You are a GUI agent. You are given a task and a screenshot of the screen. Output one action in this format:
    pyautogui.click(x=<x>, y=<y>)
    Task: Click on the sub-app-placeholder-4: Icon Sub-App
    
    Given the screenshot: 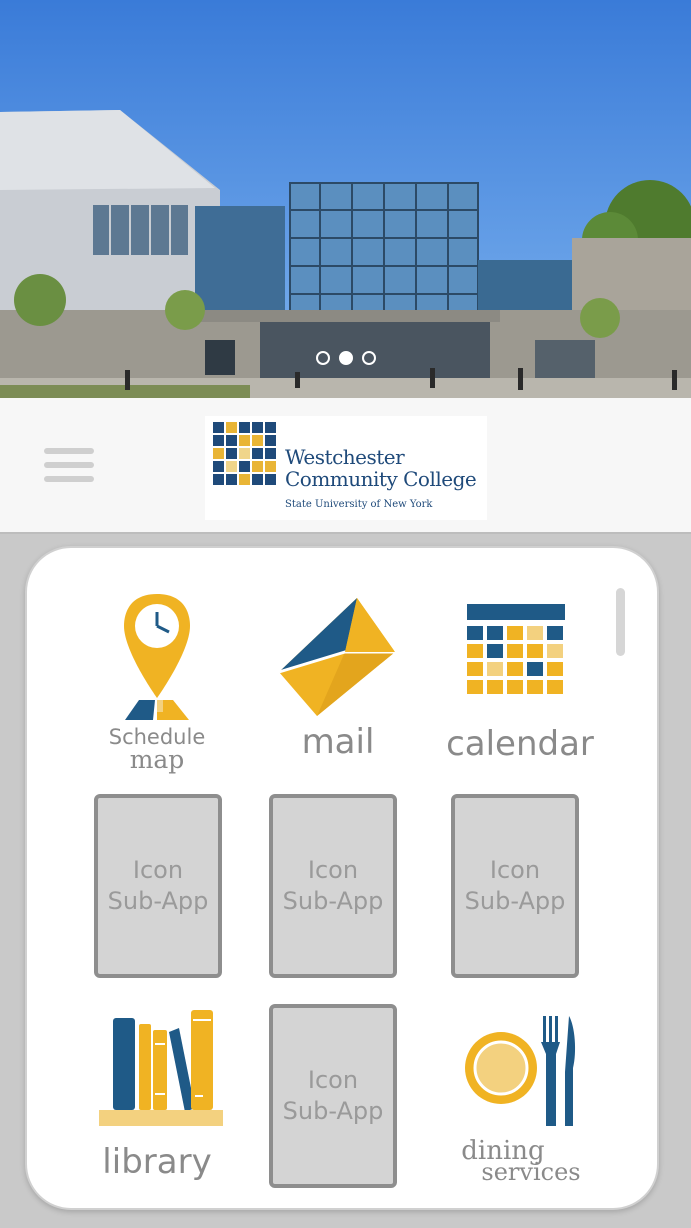 What is the action you would take?
    pyautogui.click(x=333, y=1096)
    